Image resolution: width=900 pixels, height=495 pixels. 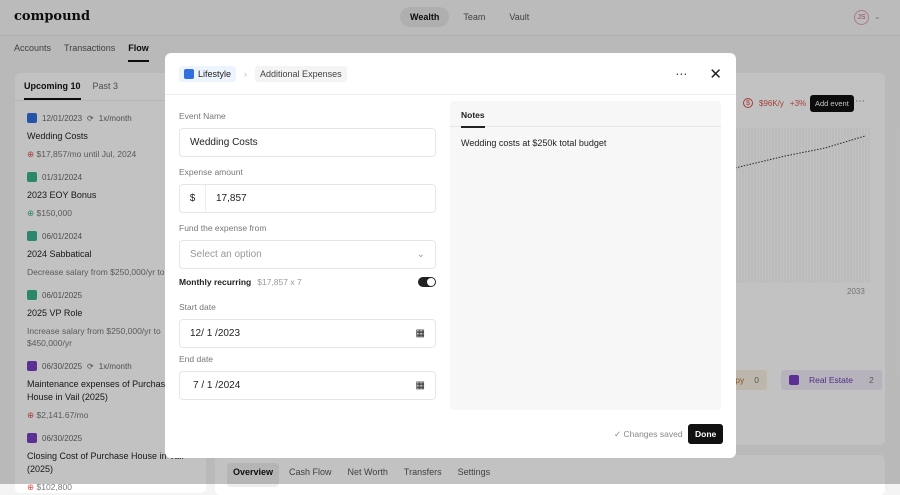 I want to click on breadcrumb-category: Additional Expenses, so click(x=301, y=73).